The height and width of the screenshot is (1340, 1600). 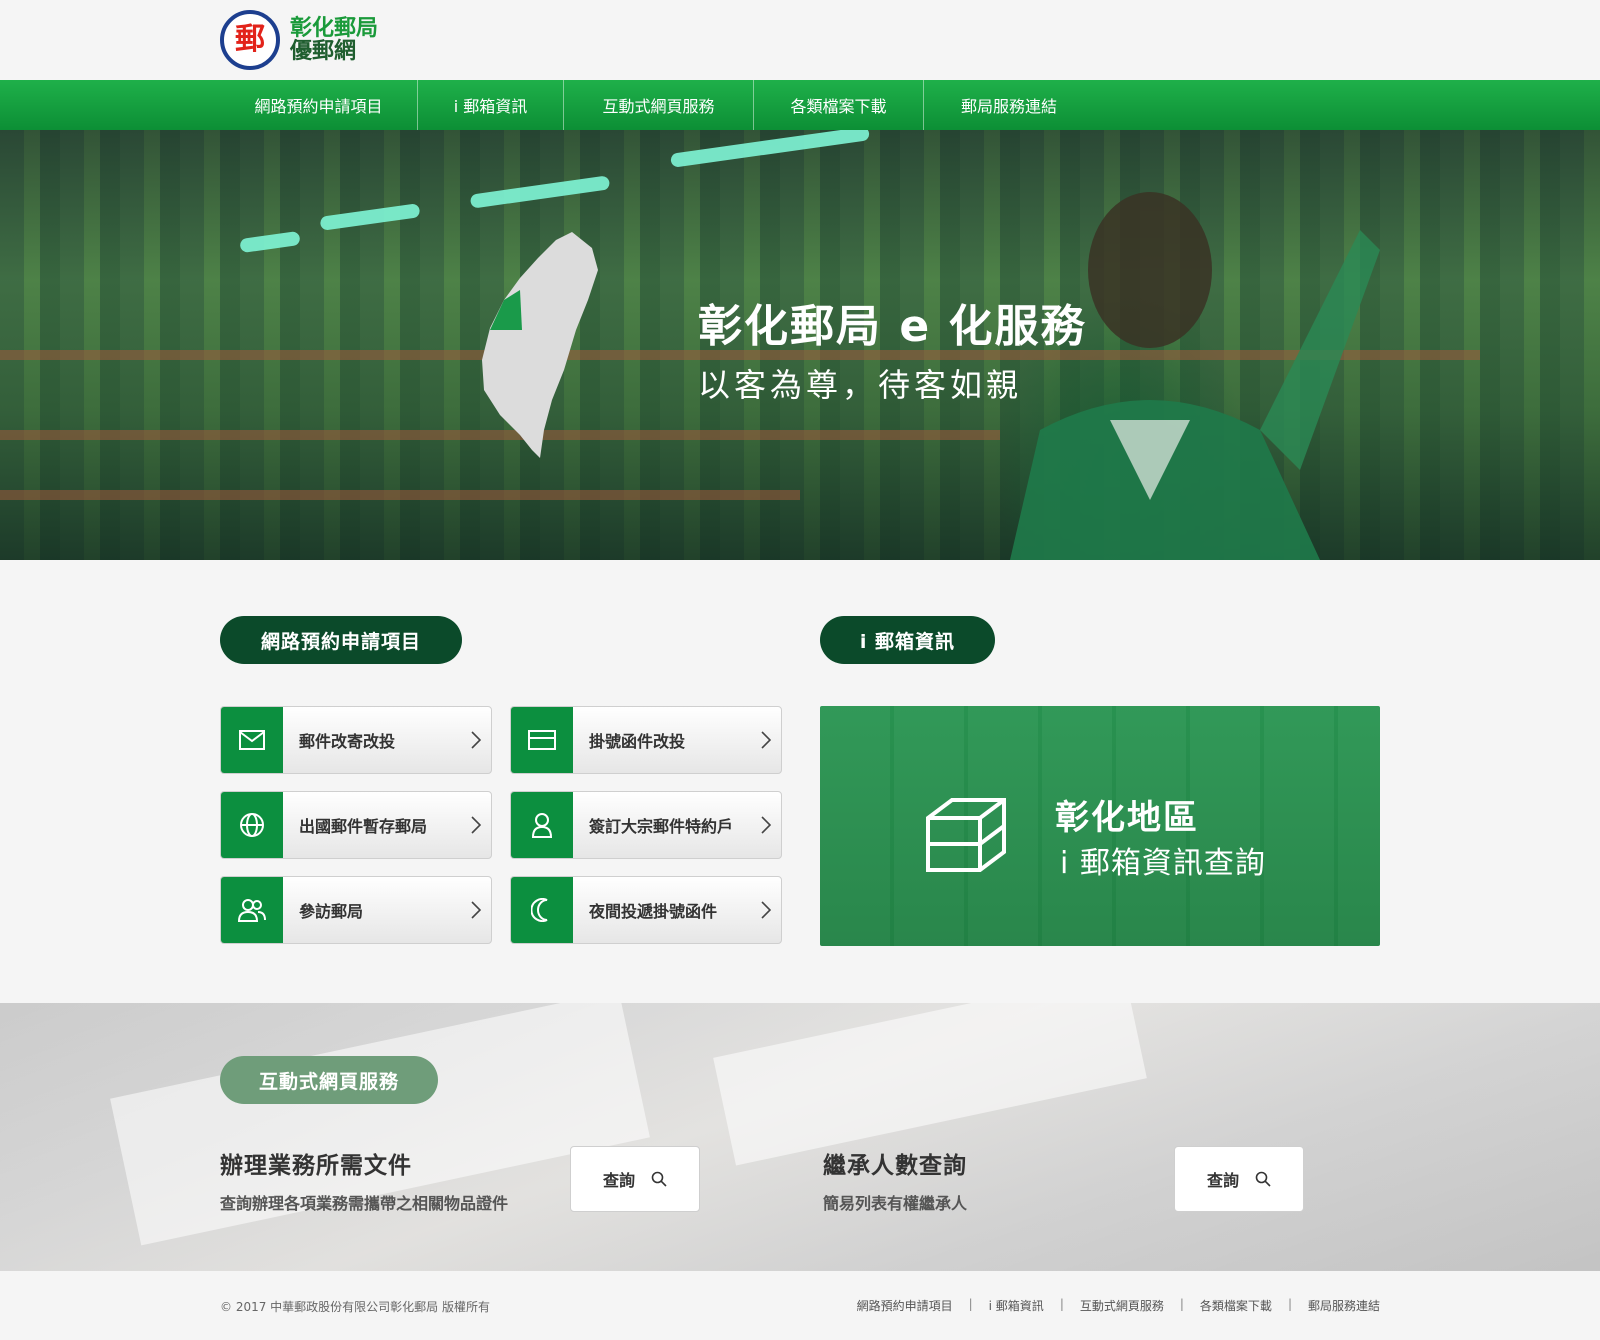 I want to click on service-label: 簽訂大宗郵件特約戶, so click(x=661, y=826).